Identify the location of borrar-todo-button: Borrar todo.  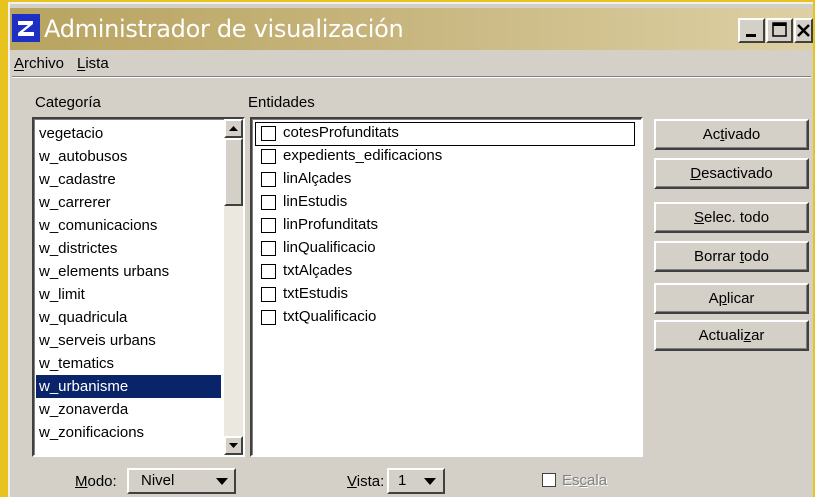
(731, 256).